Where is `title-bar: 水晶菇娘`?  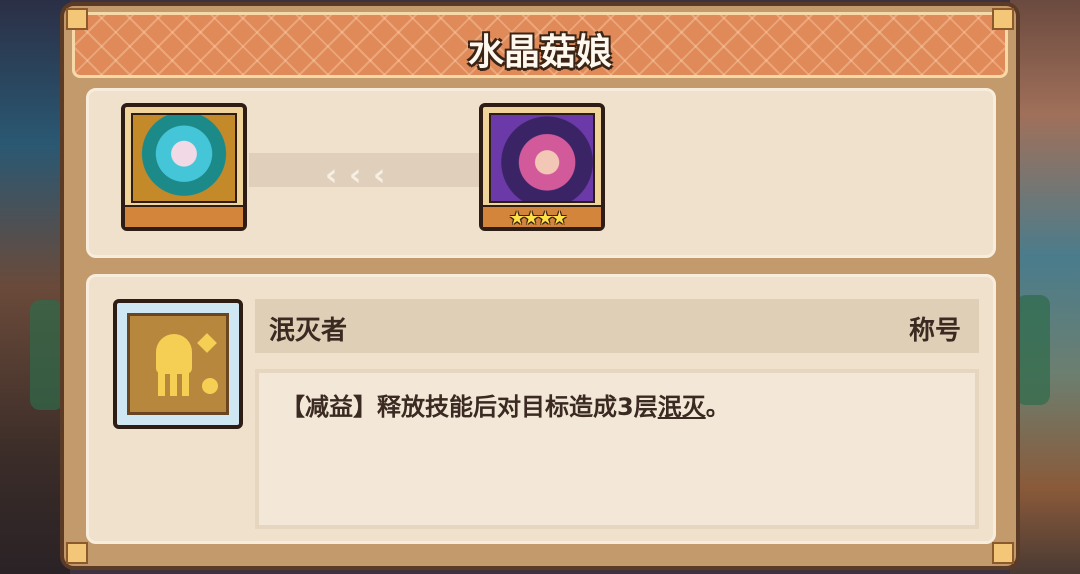
title-bar: 水晶菇娘 is located at coordinates (540, 45).